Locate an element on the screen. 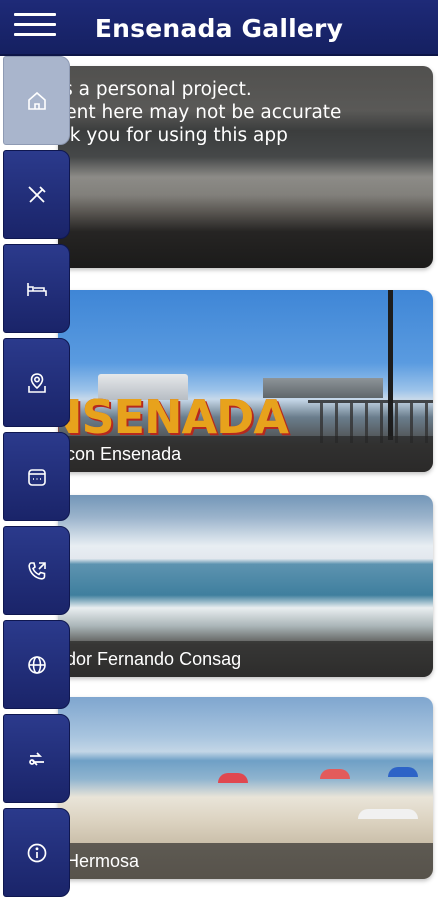  card-caption: dor Fernando Consag is located at coordinates (245, 659).